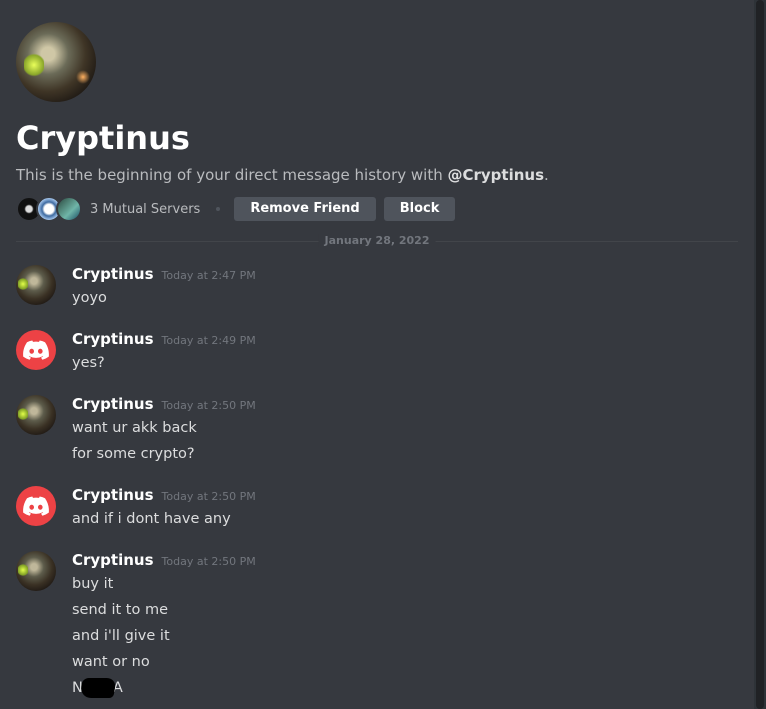 This screenshot has width=766, height=709. I want to click on message-text: for some crypto?, so click(133, 454).